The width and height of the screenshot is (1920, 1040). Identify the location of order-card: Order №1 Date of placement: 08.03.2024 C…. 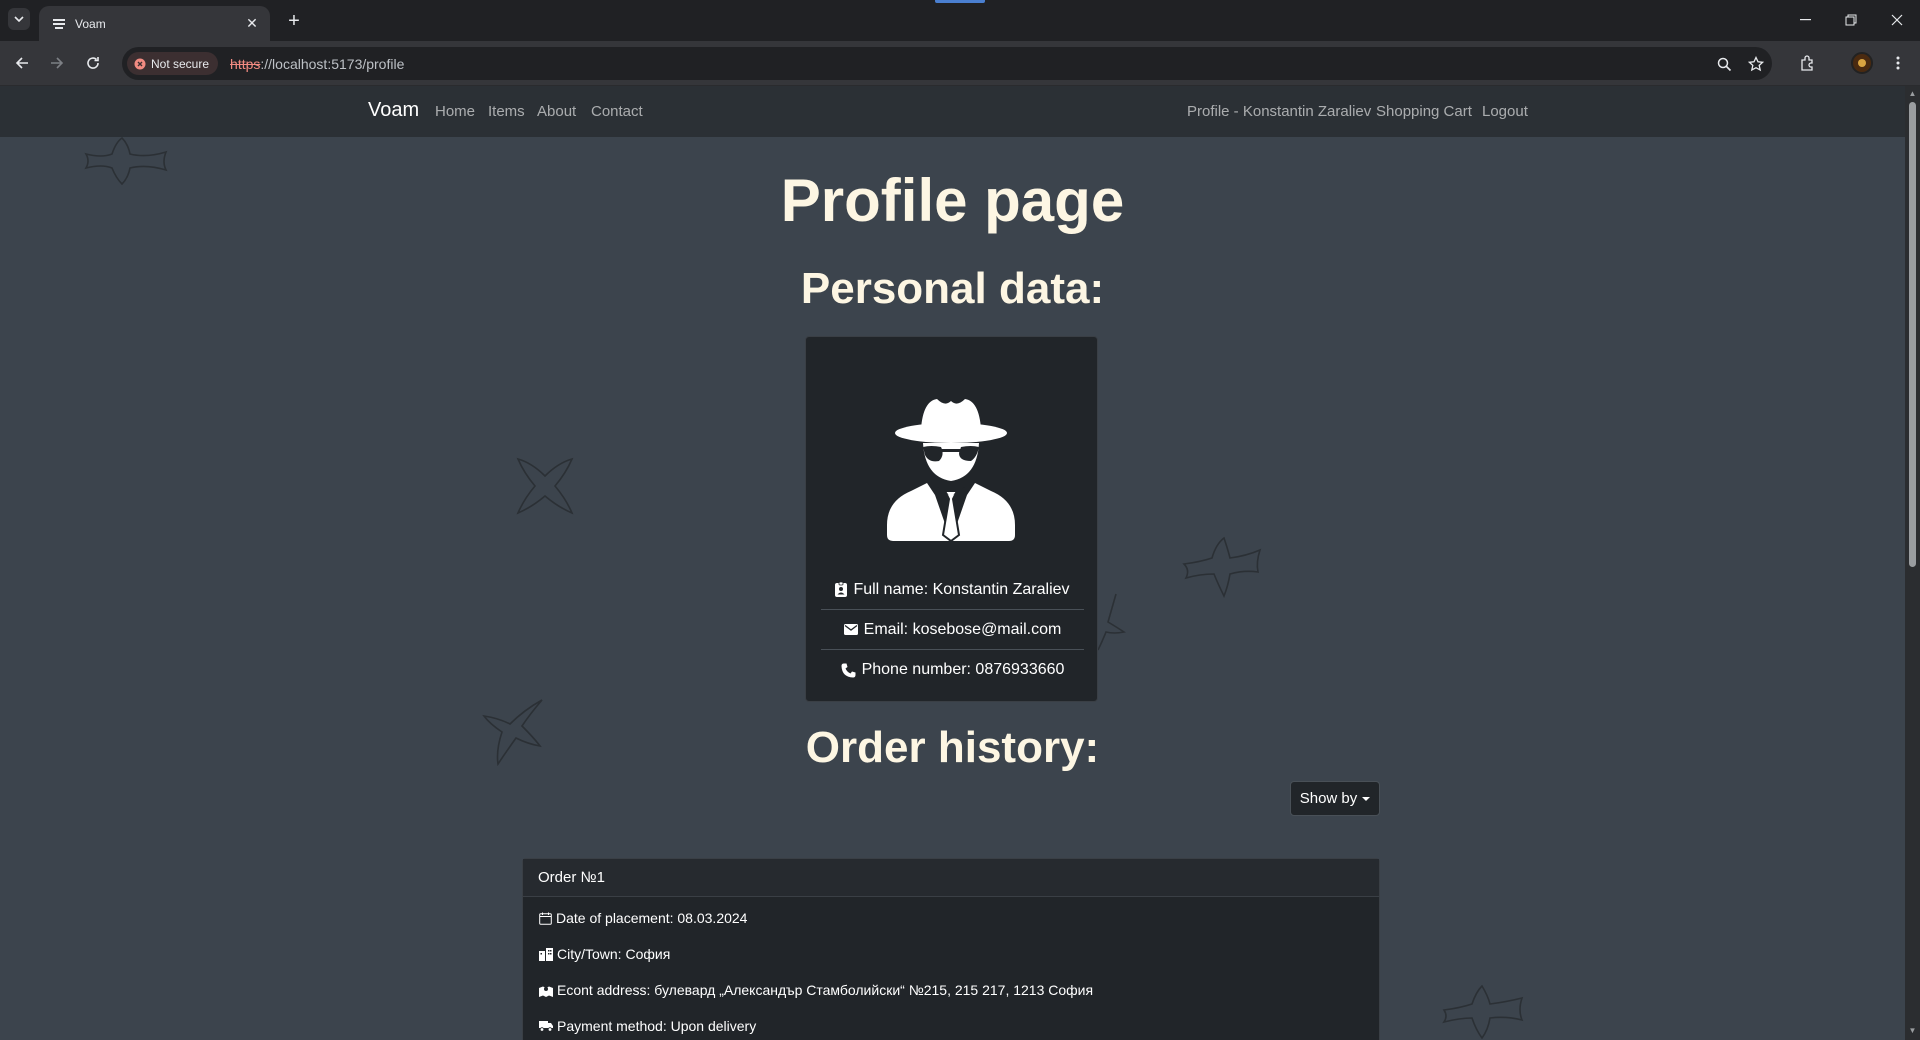
(951, 949).